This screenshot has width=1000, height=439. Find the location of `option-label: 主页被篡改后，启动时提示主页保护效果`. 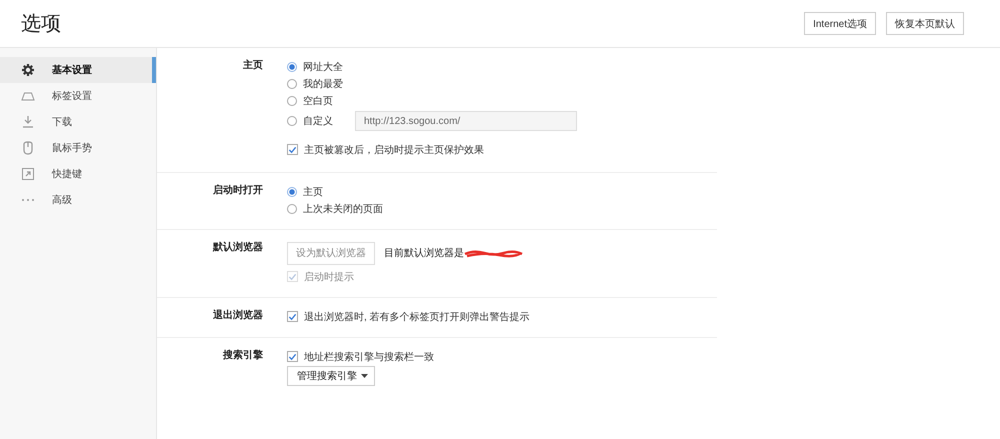

option-label: 主页被篡改后，启动时提示主页保护效果 is located at coordinates (394, 150).